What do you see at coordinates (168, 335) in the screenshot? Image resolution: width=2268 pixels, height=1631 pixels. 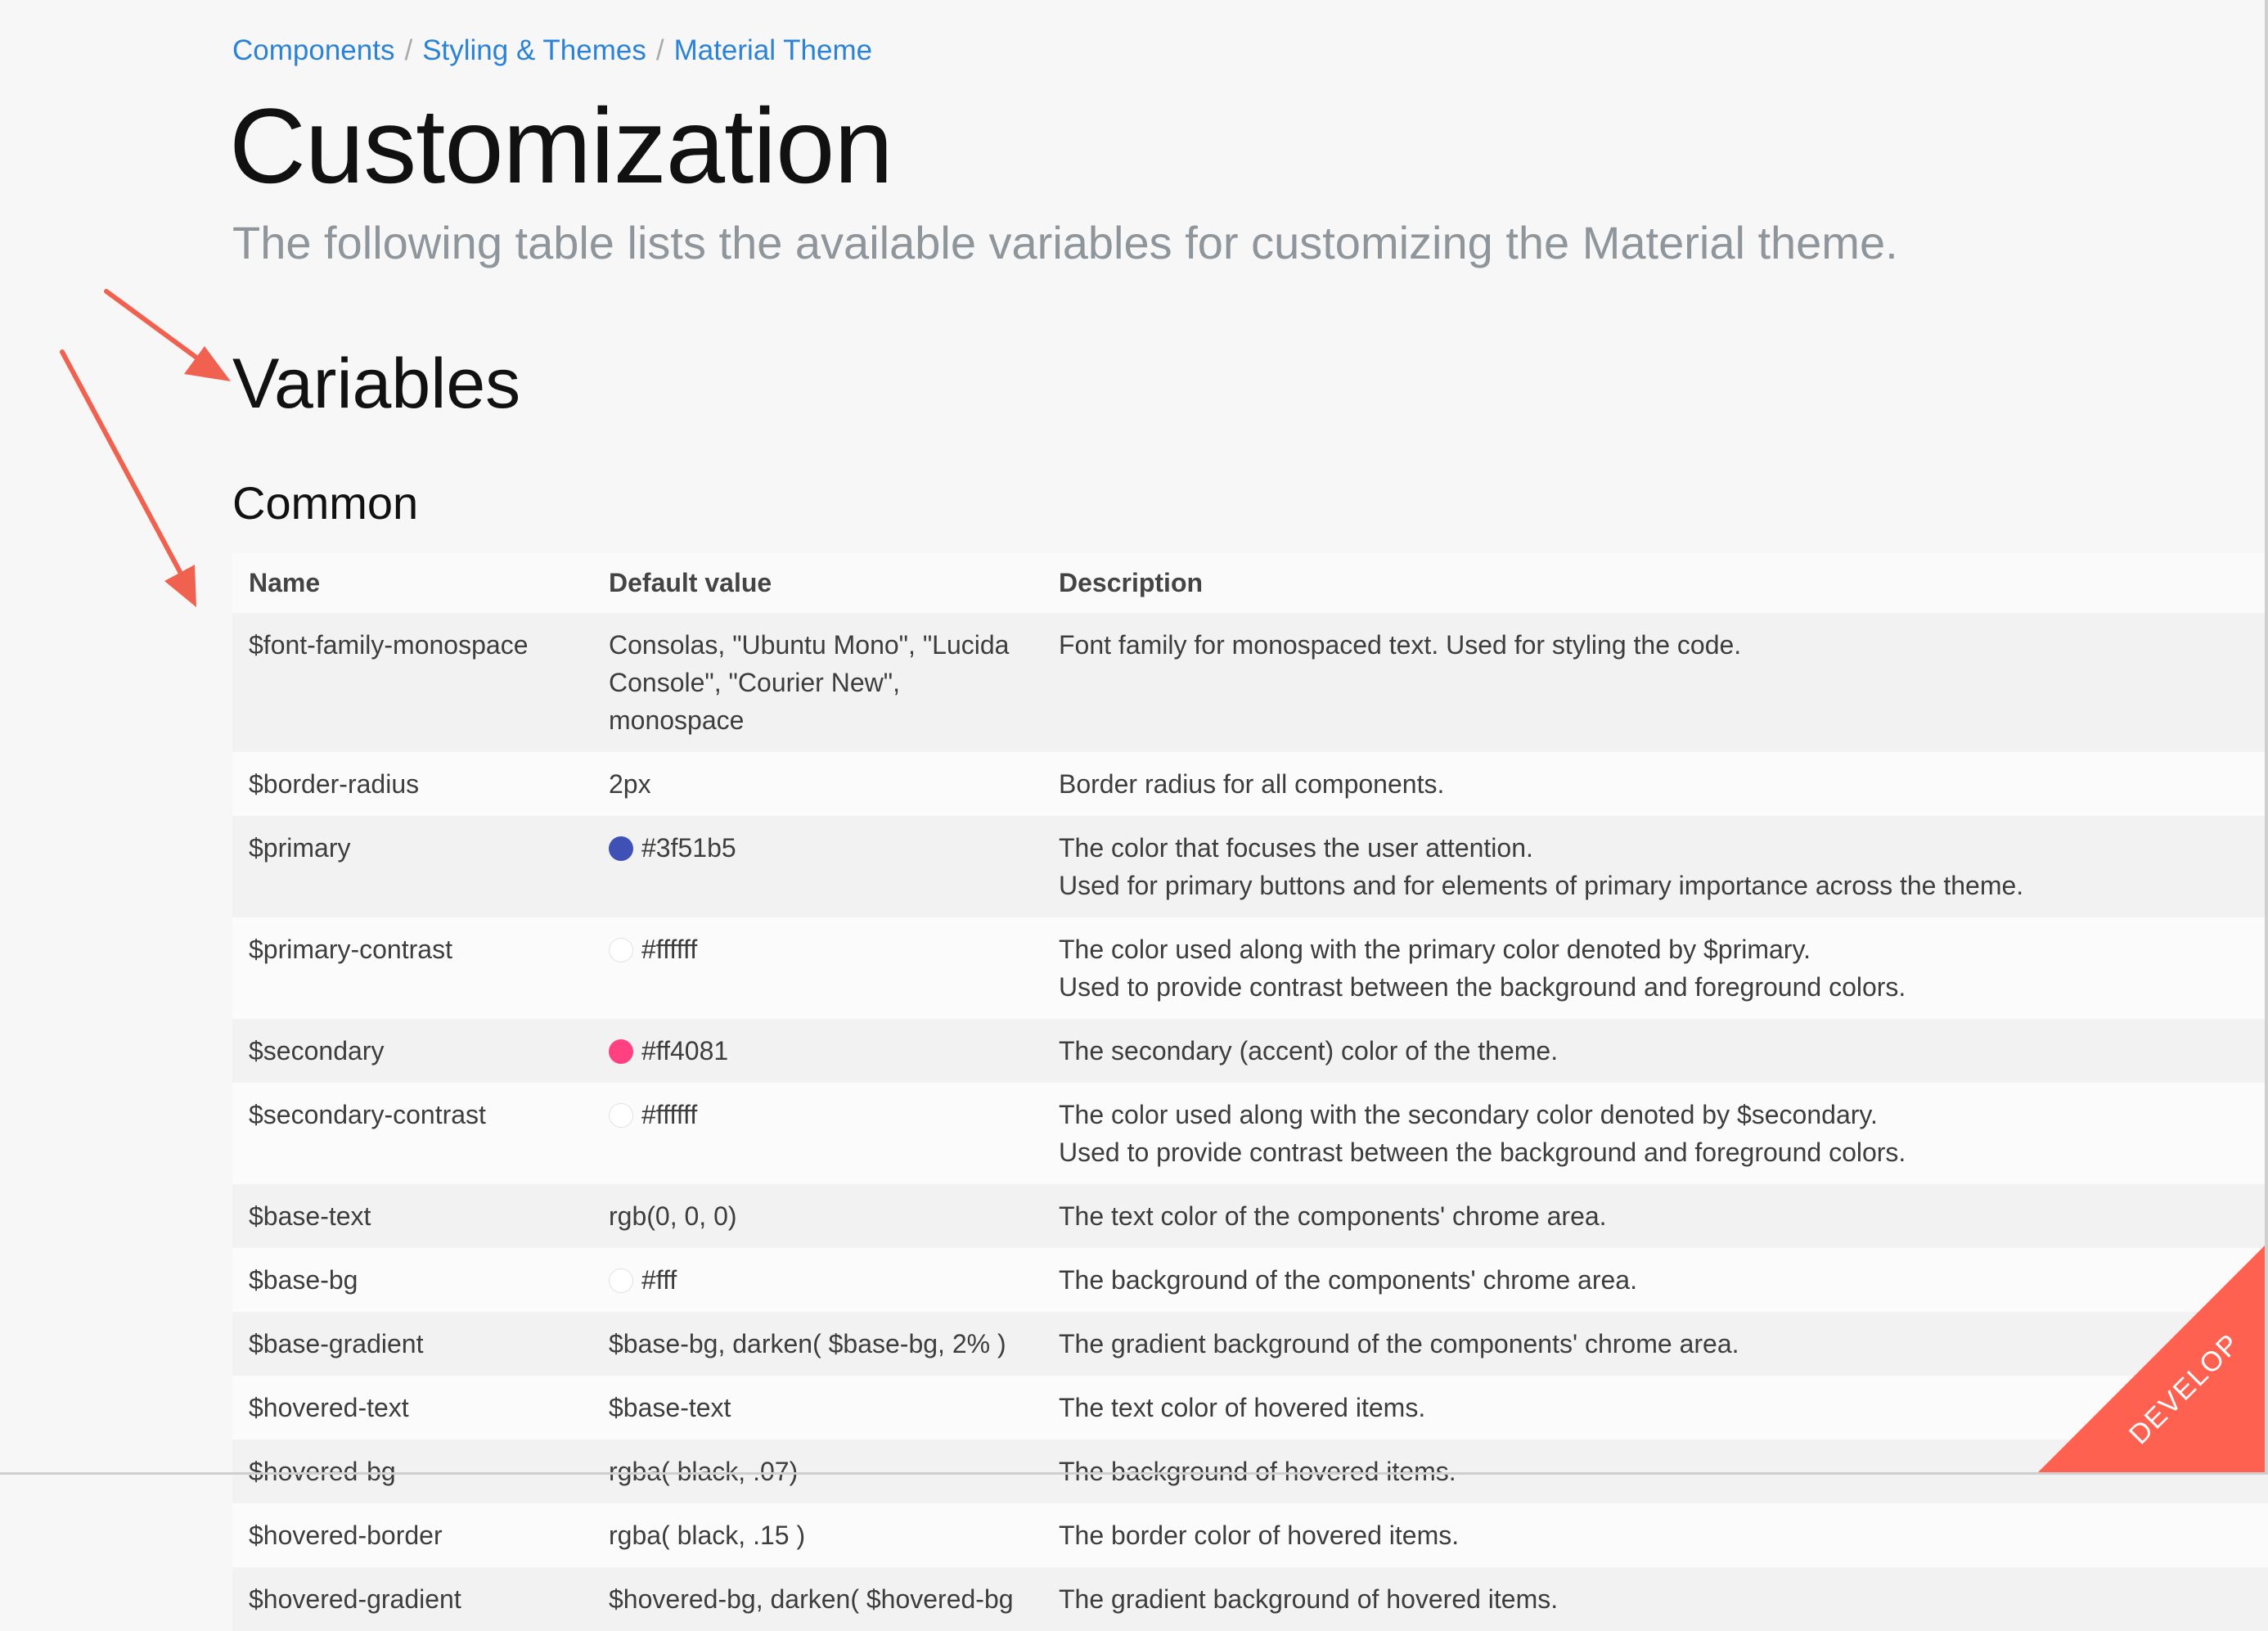 I see `arrow-to-variables-heading` at bounding box center [168, 335].